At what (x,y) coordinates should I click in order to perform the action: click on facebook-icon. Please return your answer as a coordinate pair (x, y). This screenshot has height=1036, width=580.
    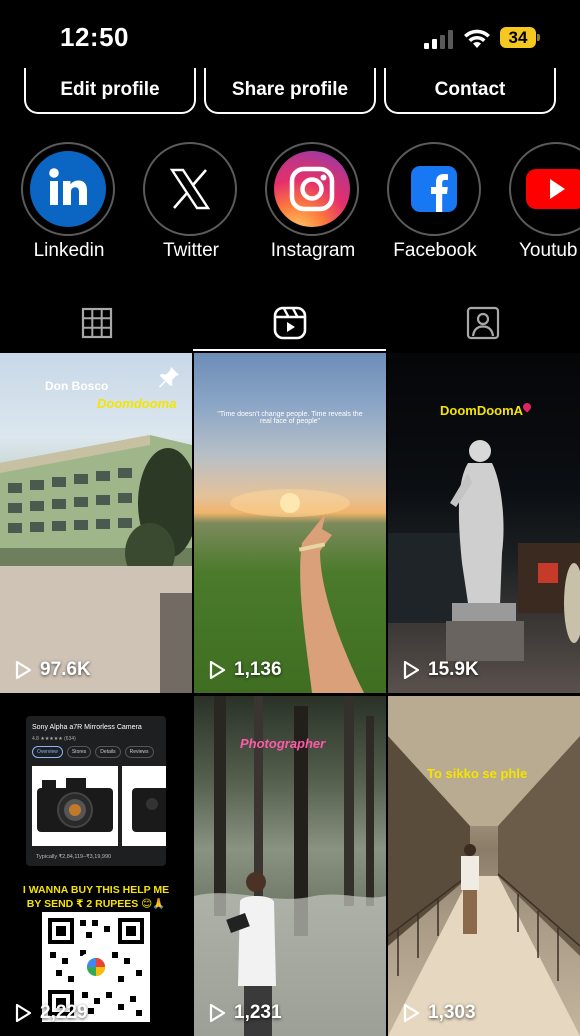
    Looking at the image, I should click on (434, 189).